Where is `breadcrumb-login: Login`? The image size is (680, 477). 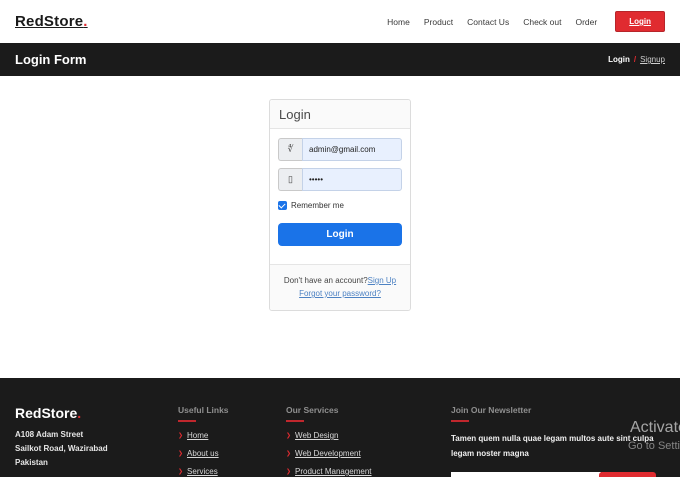
breadcrumb-login: Login is located at coordinates (619, 59).